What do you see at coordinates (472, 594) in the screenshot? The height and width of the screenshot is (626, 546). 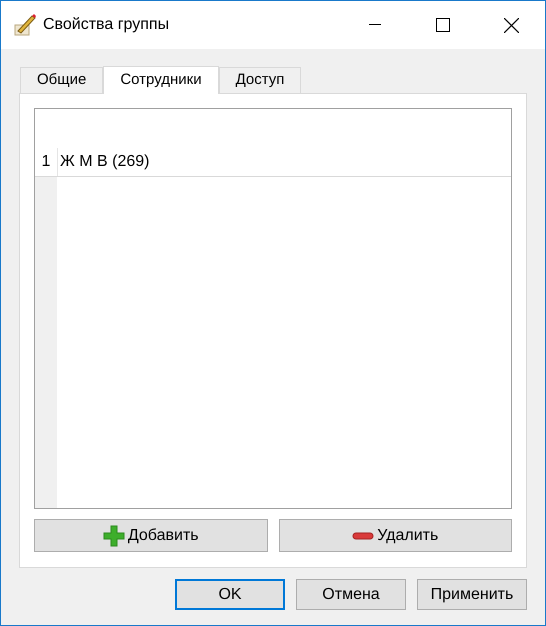 I see `dialog-button: Применить` at bounding box center [472, 594].